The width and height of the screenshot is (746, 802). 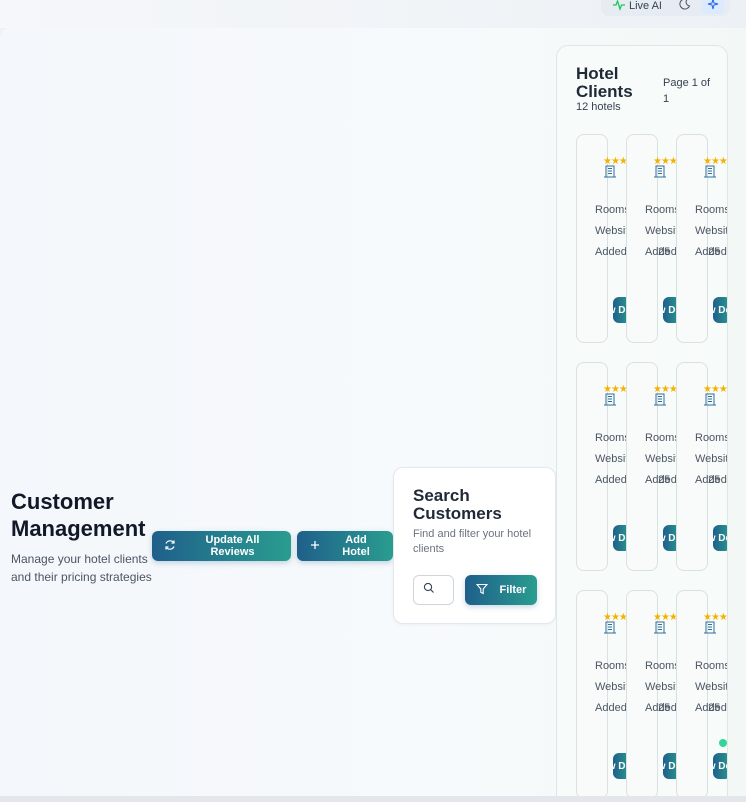 I want to click on moon-icon, so click(x=685, y=7).